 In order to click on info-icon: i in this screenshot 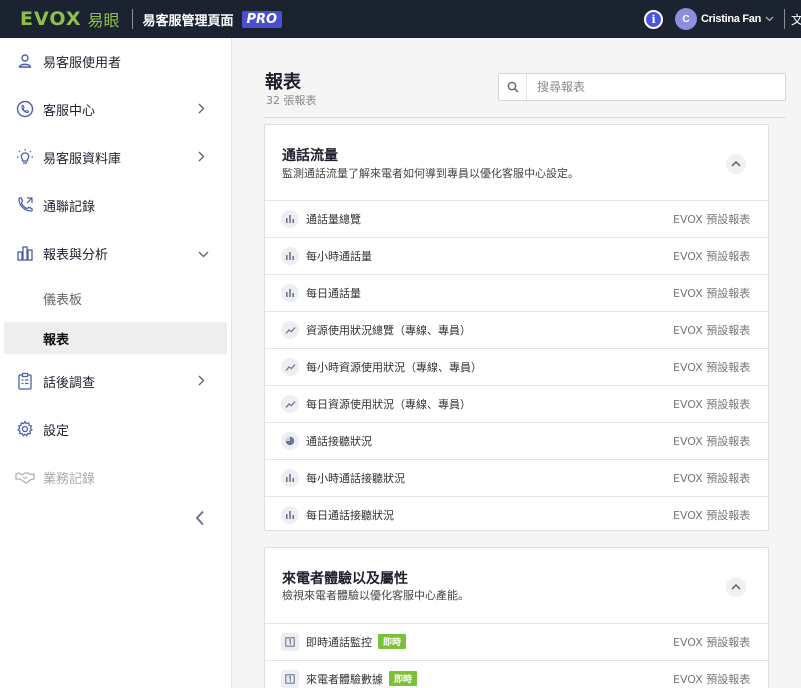, I will do `click(654, 19)`.